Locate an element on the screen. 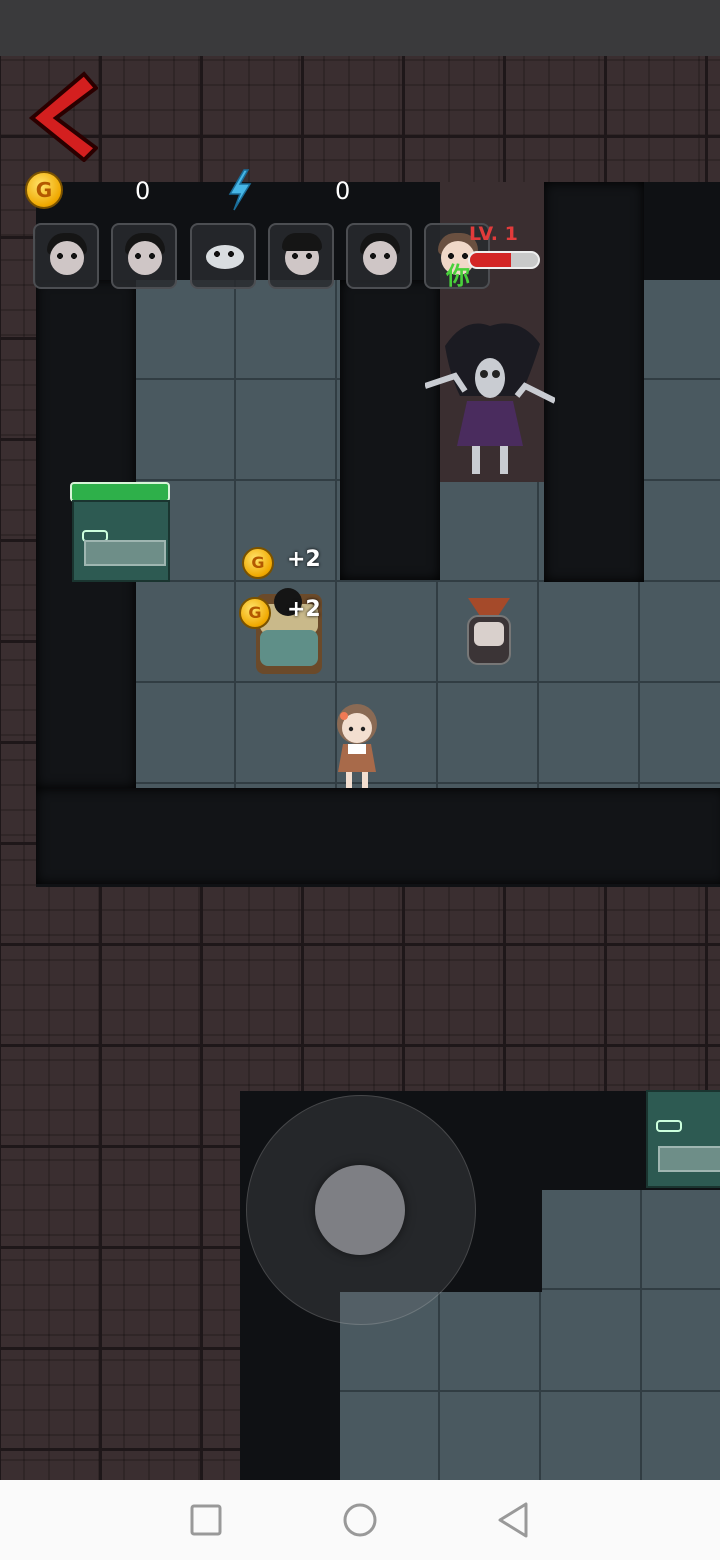 The width and height of the screenshot is (720, 1560). coin-count: 0 is located at coordinates (143, 191).